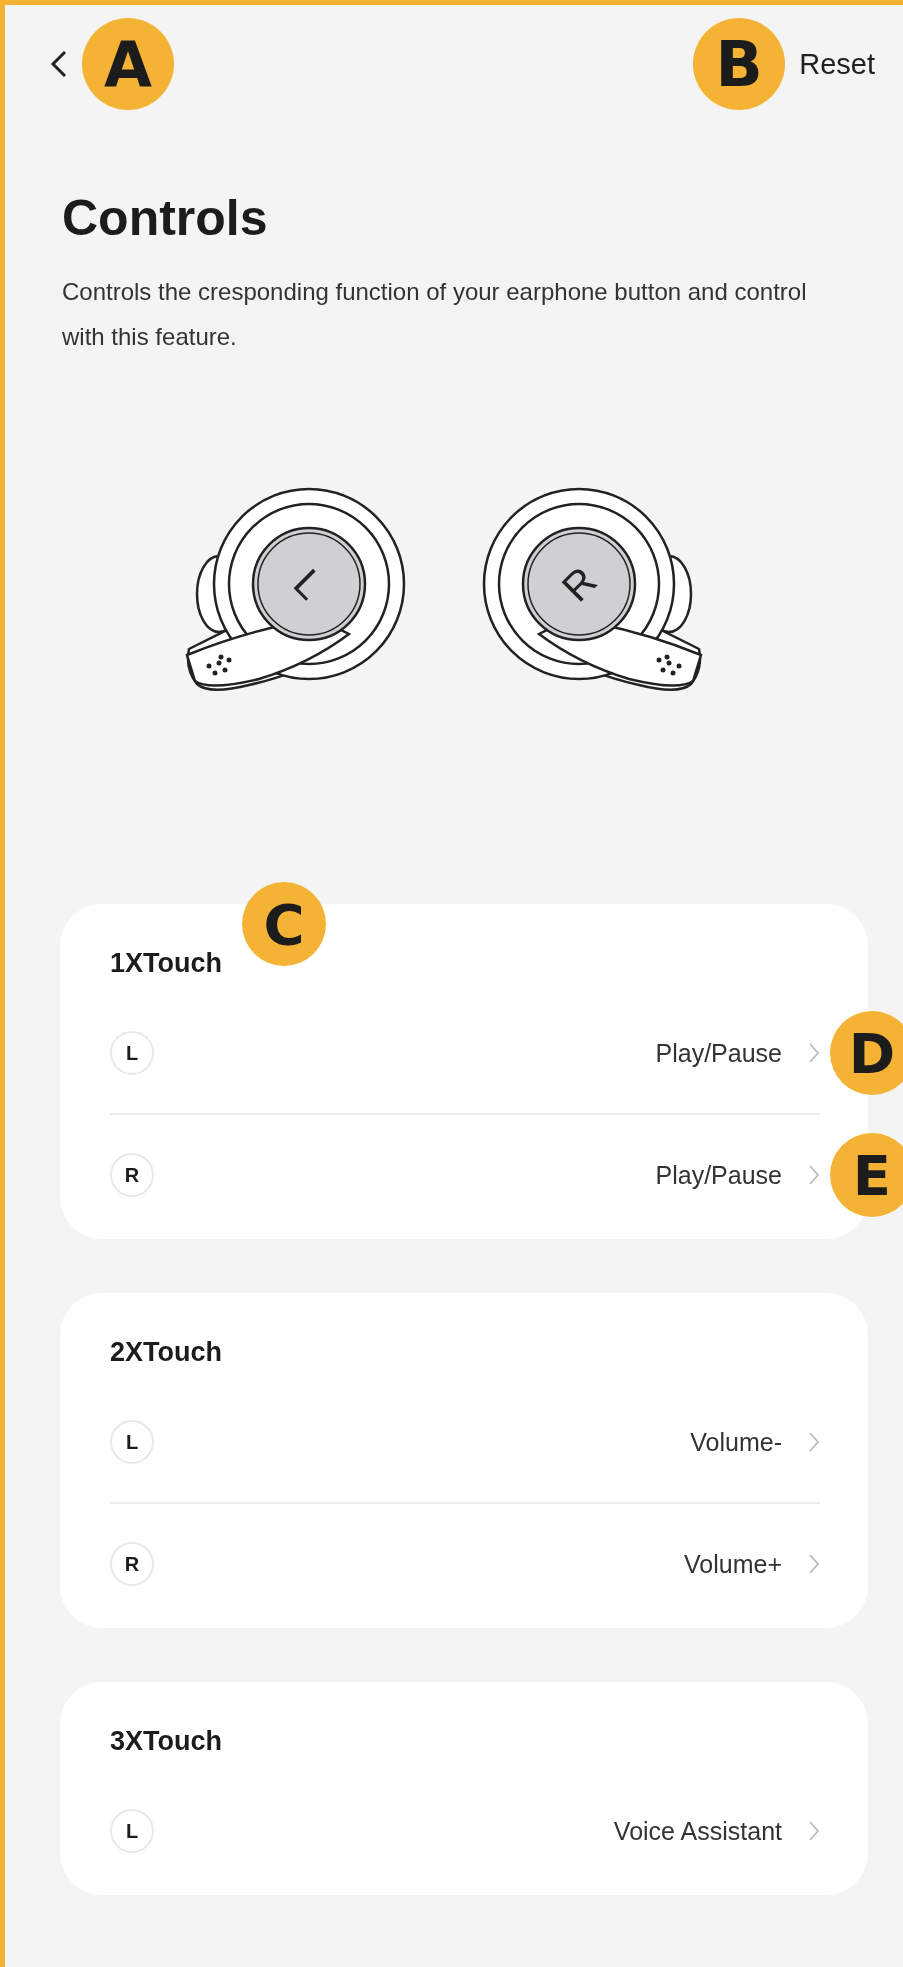  I want to click on action-value: Volume-, so click(736, 1442).